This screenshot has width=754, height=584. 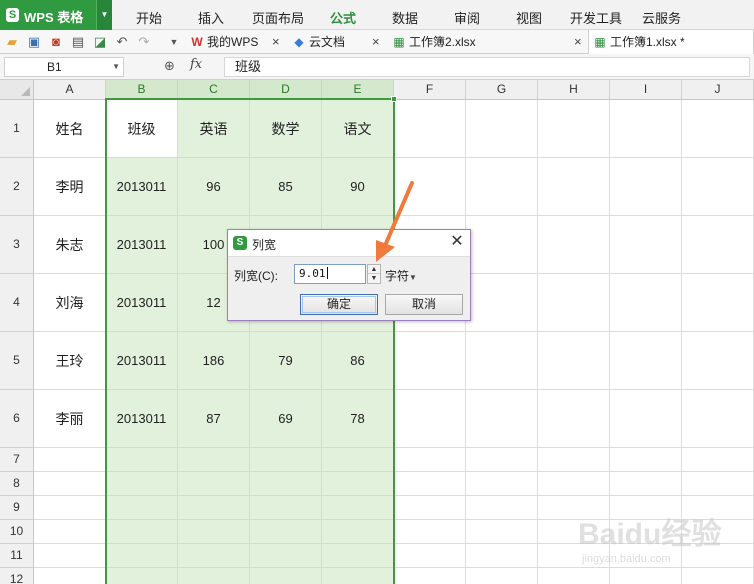 I want to click on cell-j11, so click(x=718, y=556).